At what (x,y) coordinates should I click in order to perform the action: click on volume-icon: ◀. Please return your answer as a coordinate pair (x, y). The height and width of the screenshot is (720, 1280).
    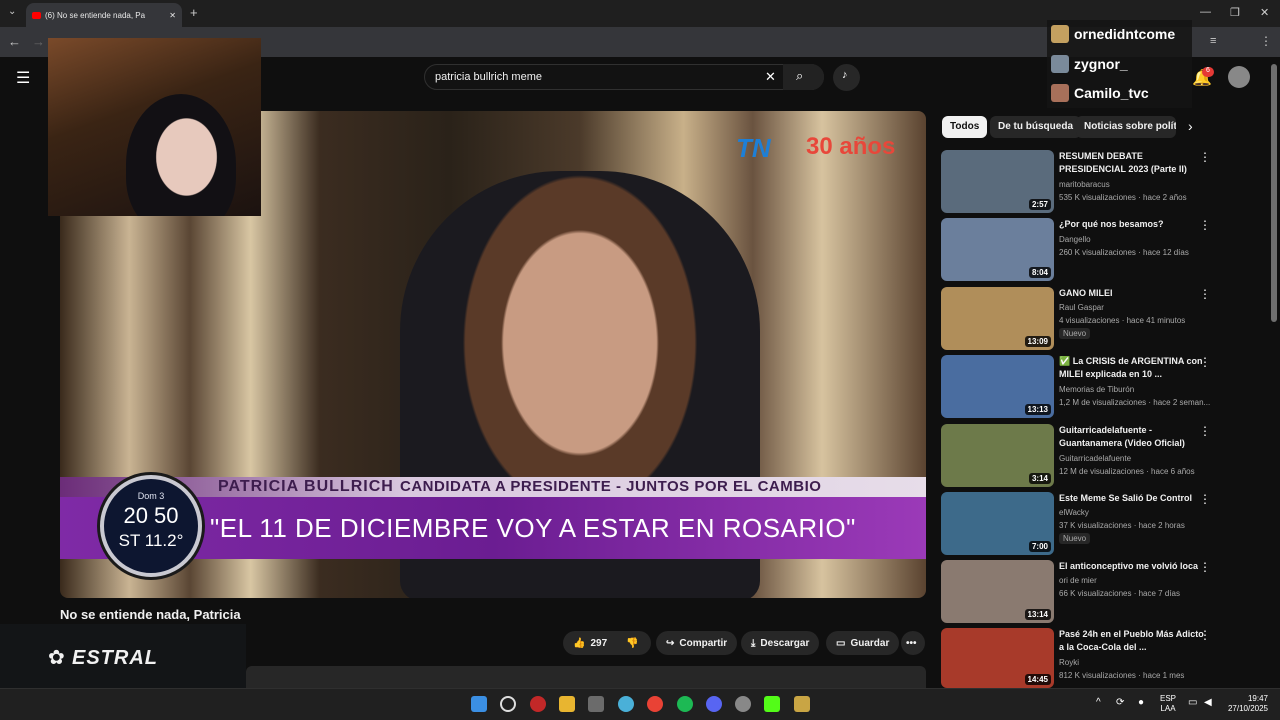
    Looking at the image, I should click on (1208, 702).